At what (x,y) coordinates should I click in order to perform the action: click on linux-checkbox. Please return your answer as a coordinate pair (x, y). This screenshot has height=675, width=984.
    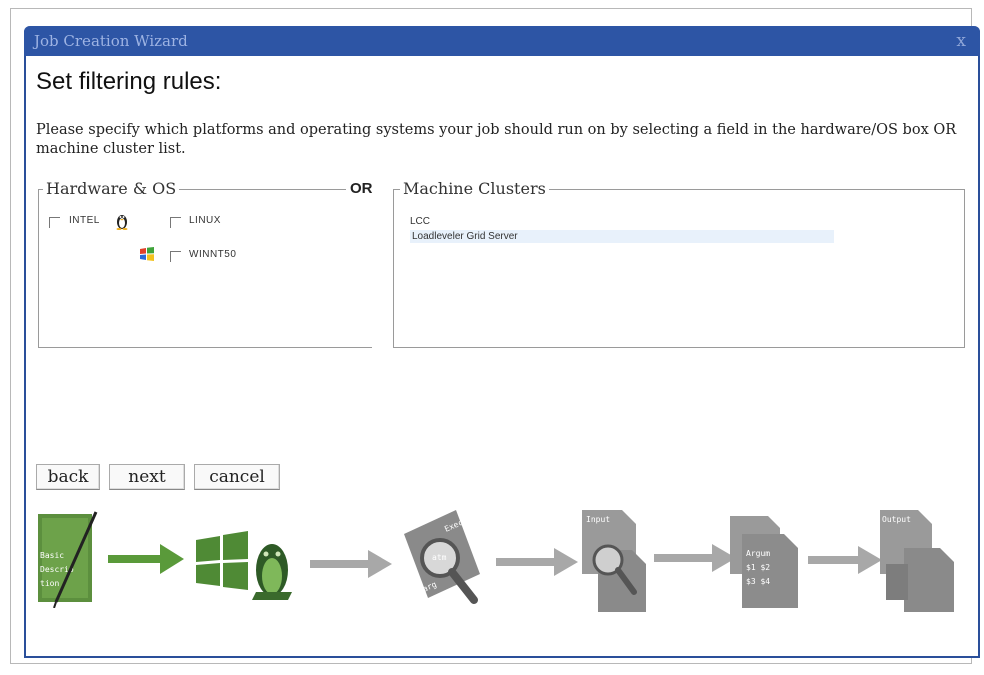
    Looking at the image, I should click on (175, 222).